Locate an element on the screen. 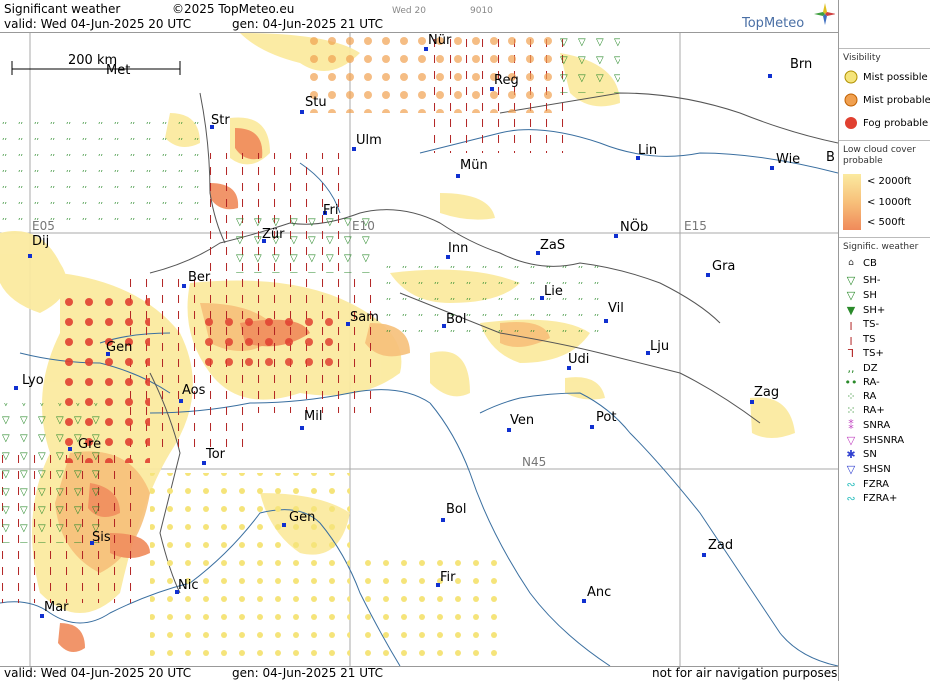 Image resolution: width=930 pixels, height=681 pixels. legend-ra-light: •• RA- is located at coordinates (862, 382).